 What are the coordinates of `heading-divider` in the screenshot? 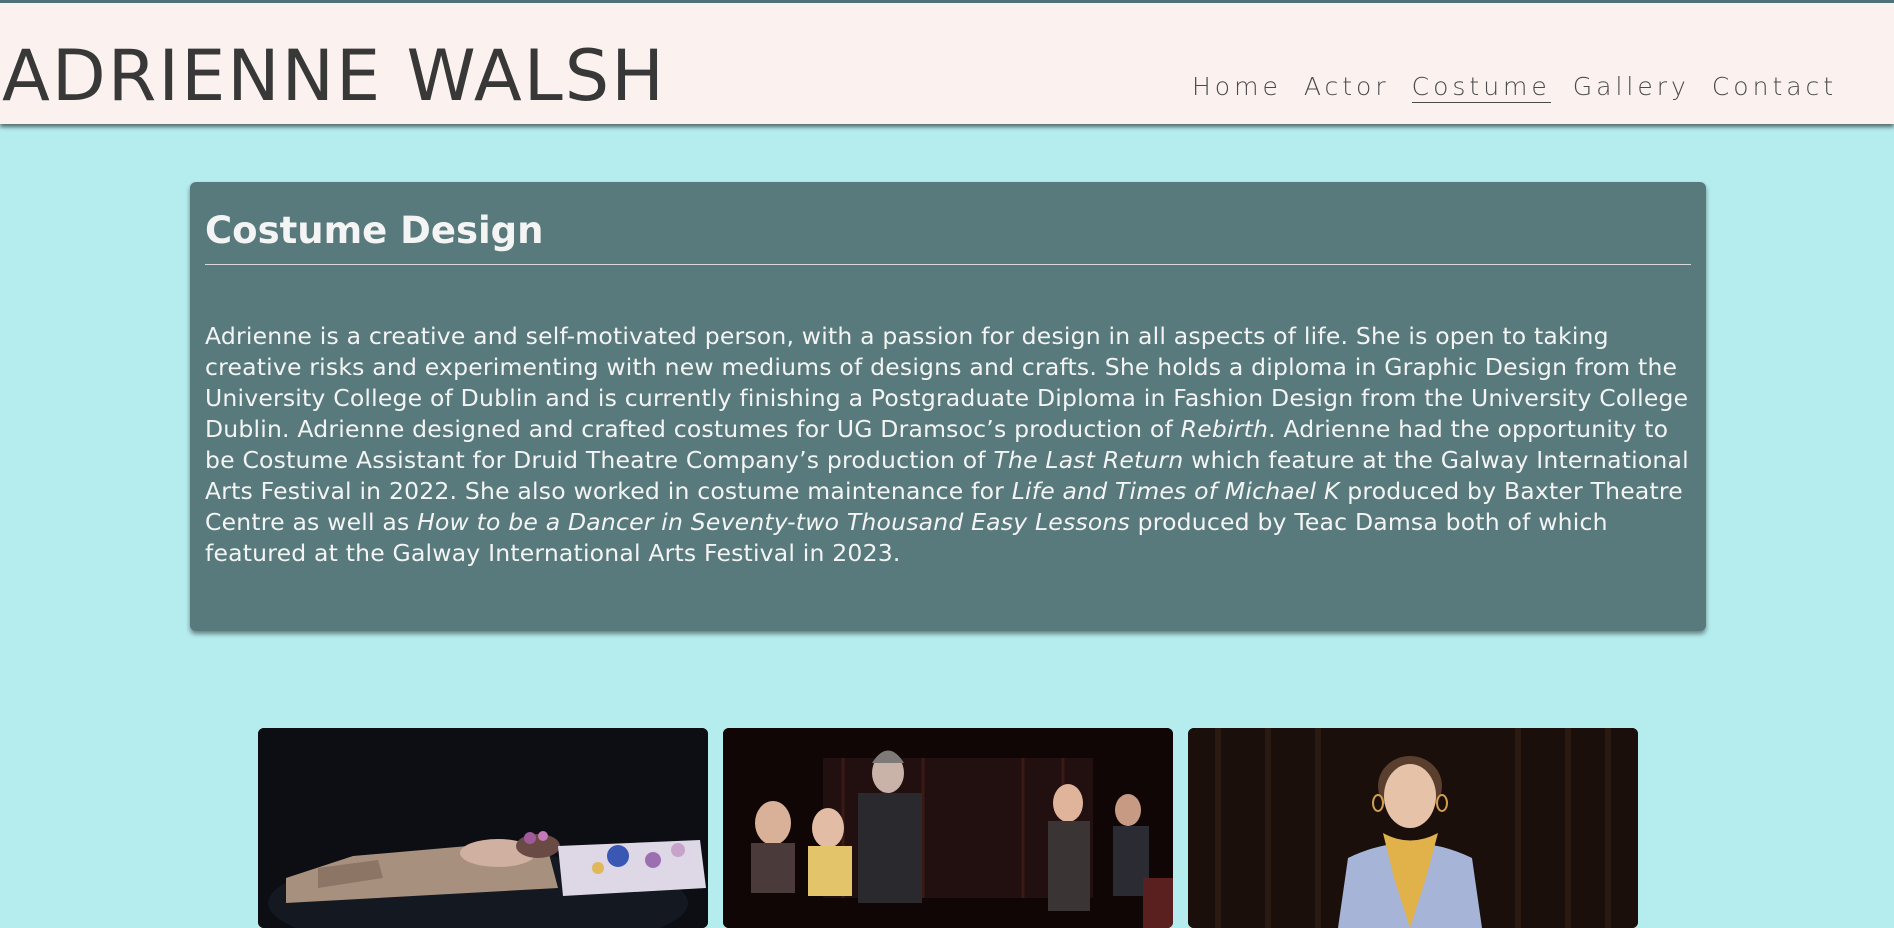 It's located at (948, 264).